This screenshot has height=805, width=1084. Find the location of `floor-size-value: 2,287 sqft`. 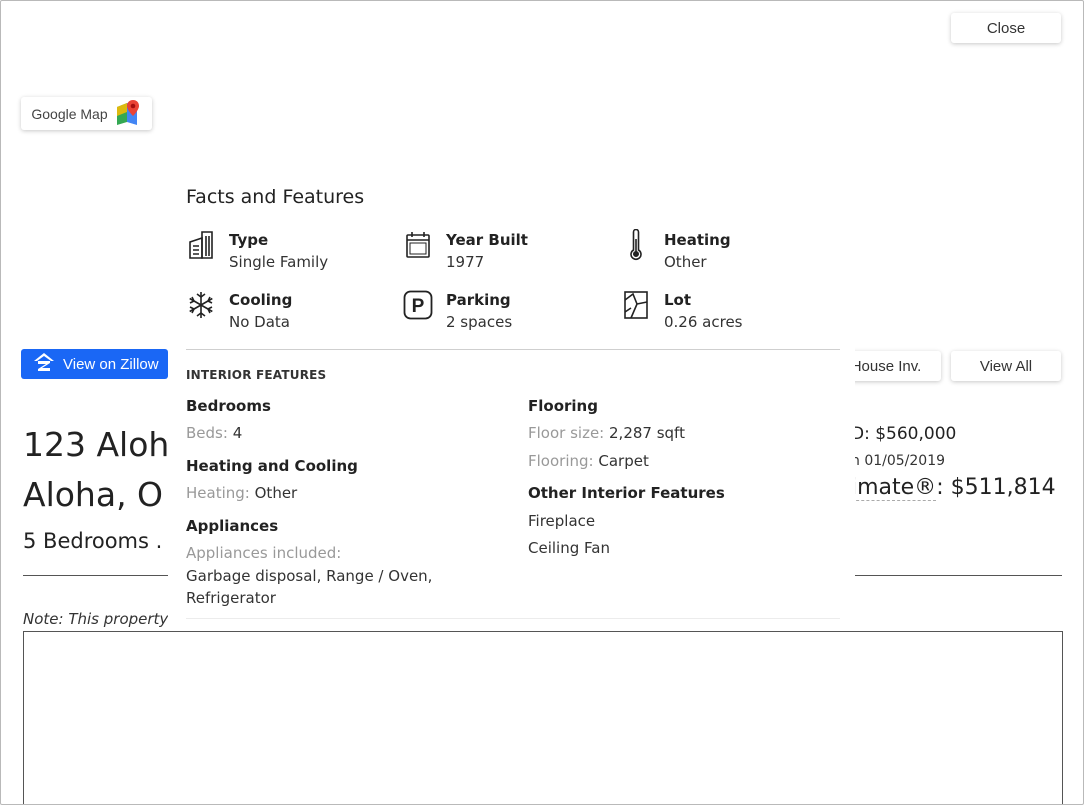

floor-size-value: 2,287 sqft is located at coordinates (647, 433).